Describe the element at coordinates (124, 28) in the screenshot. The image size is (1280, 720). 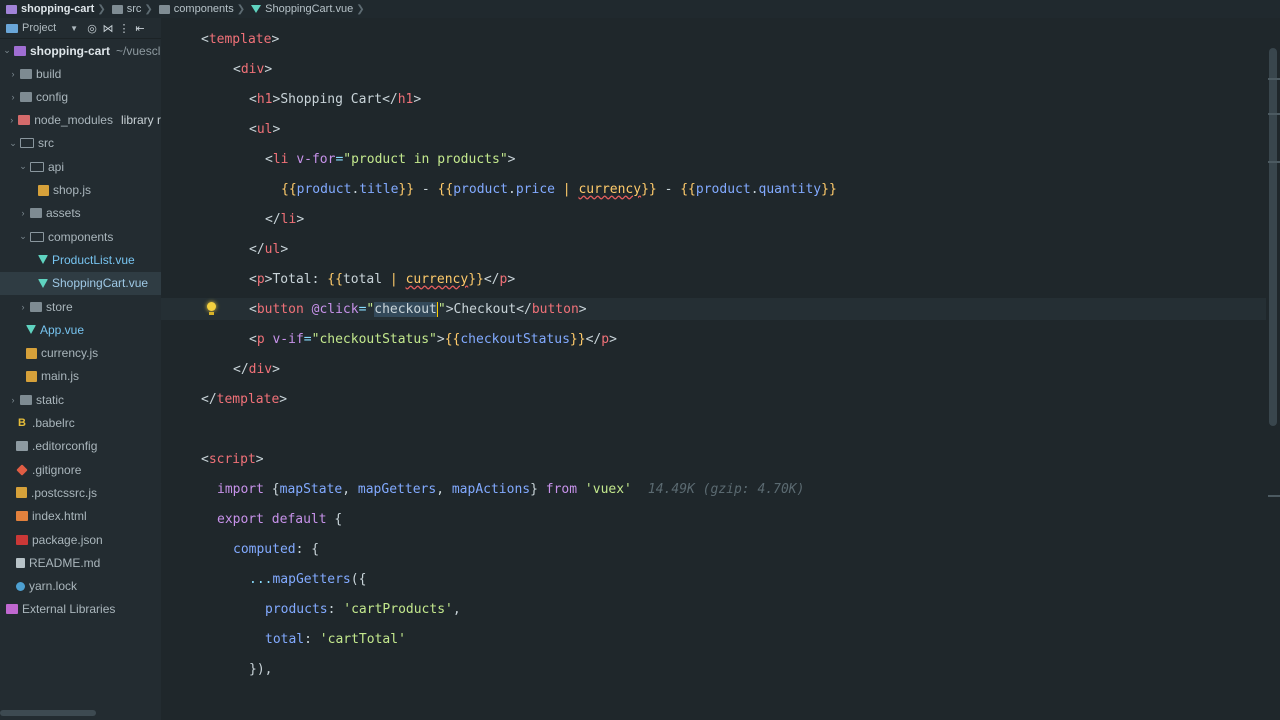
I see `settings-icon: ⋮` at that location.